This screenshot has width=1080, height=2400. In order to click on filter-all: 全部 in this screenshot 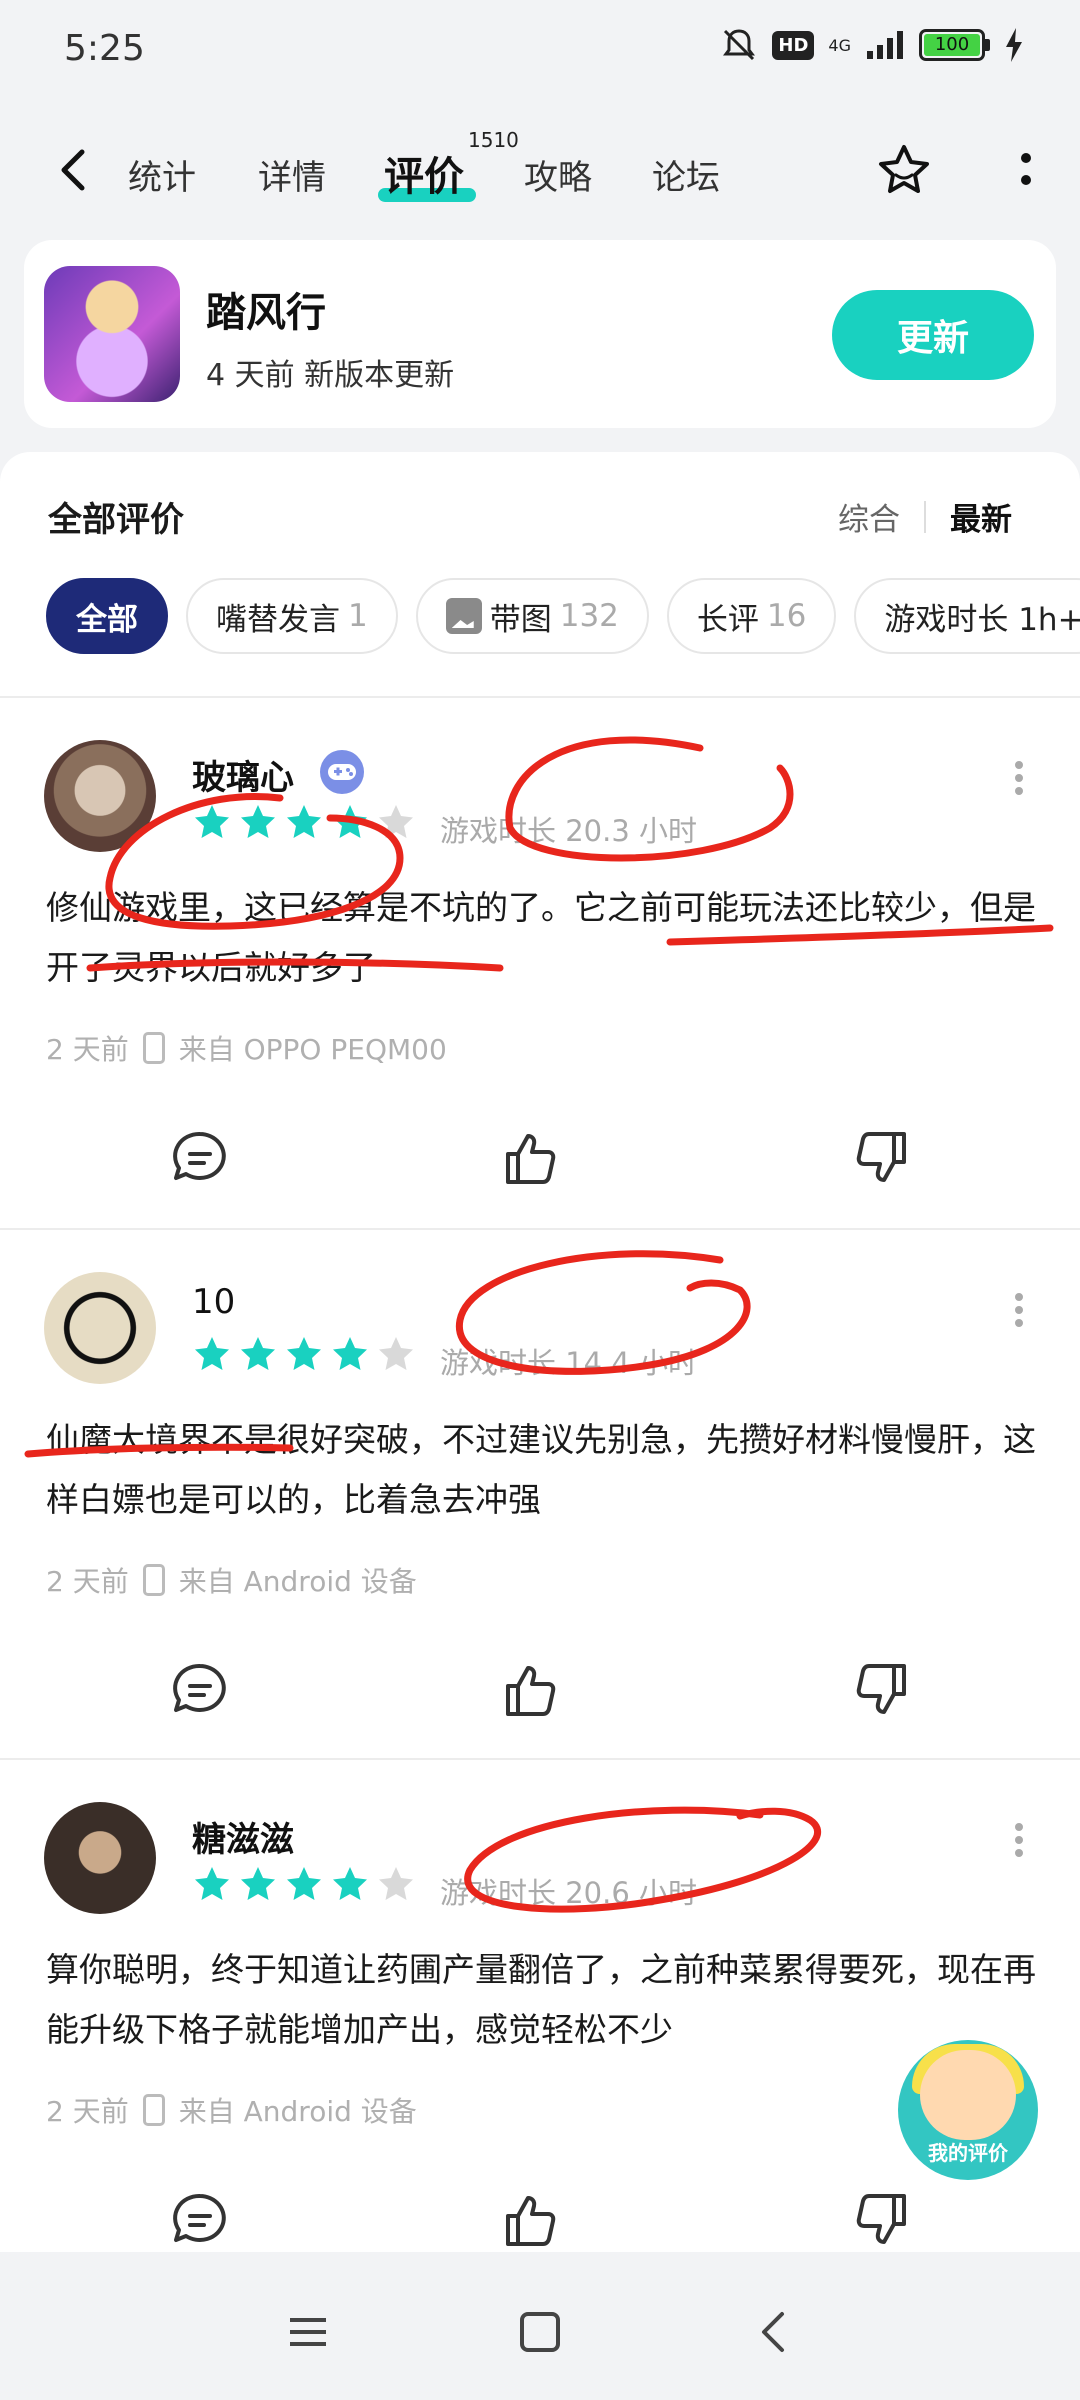, I will do `click(107, 616)`.